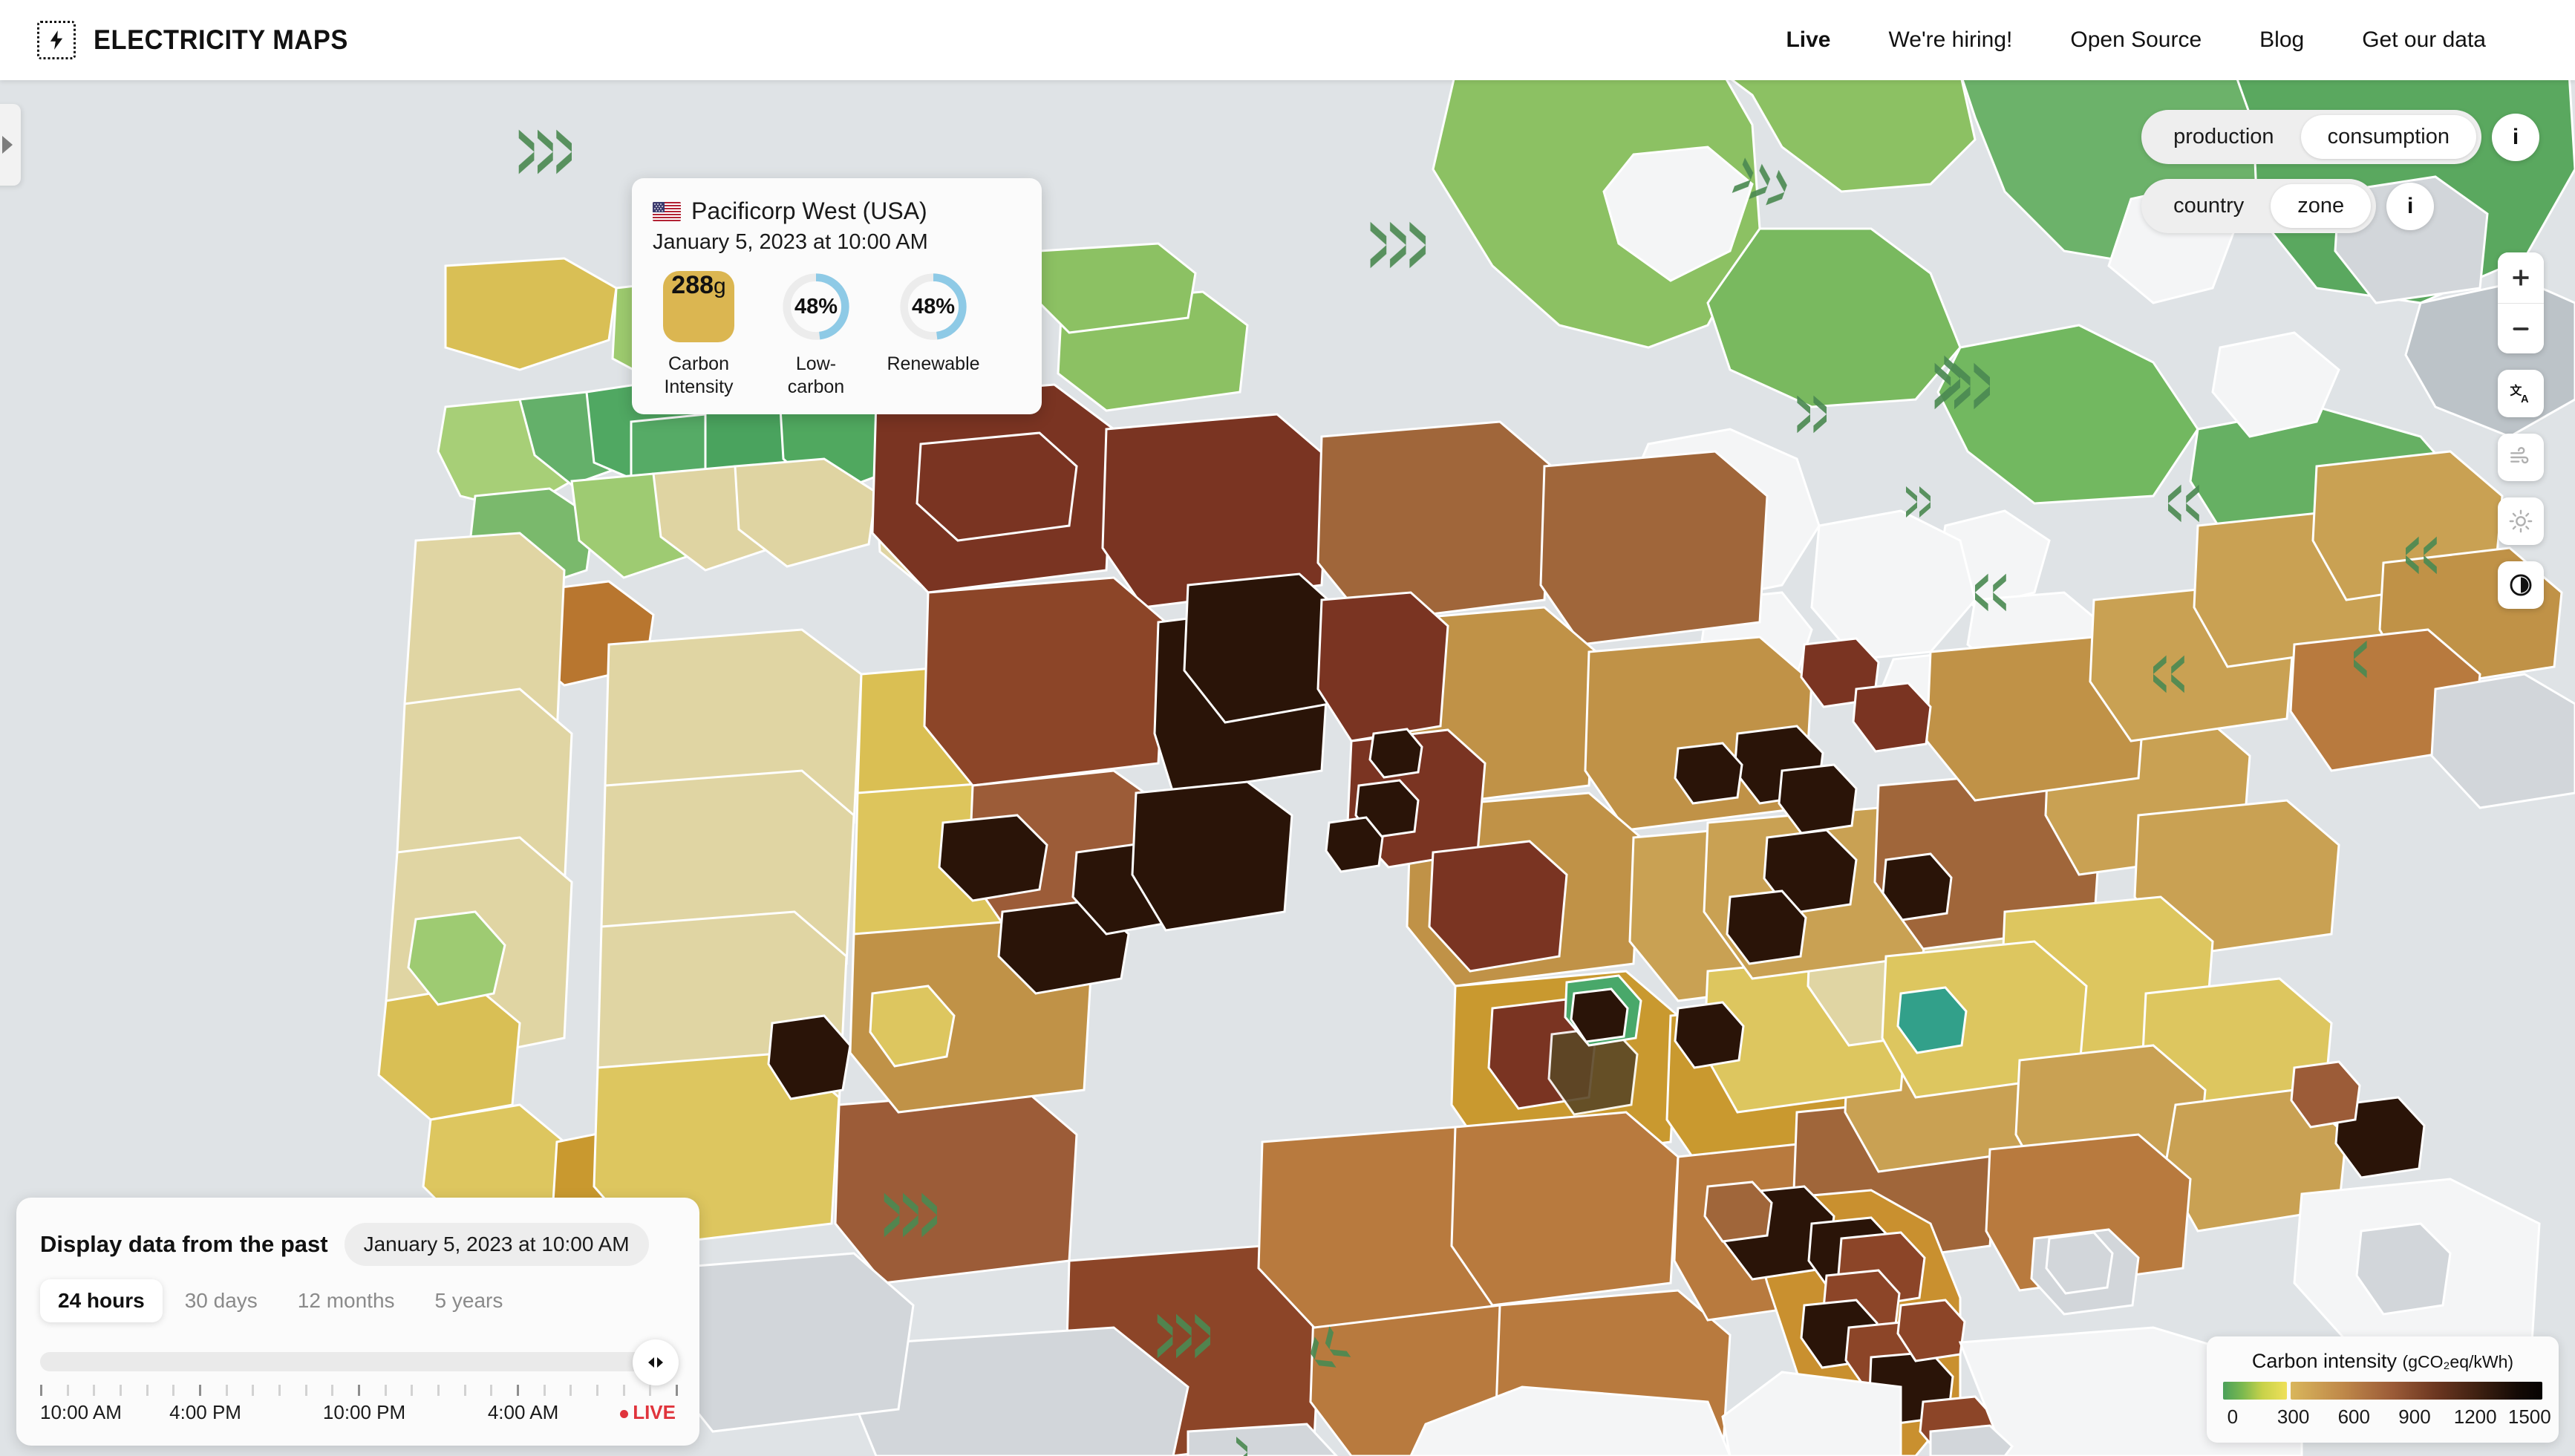 The image size is (2575, 1456). I want to click on legend-tick-0: 0, so click(2233, 1417).